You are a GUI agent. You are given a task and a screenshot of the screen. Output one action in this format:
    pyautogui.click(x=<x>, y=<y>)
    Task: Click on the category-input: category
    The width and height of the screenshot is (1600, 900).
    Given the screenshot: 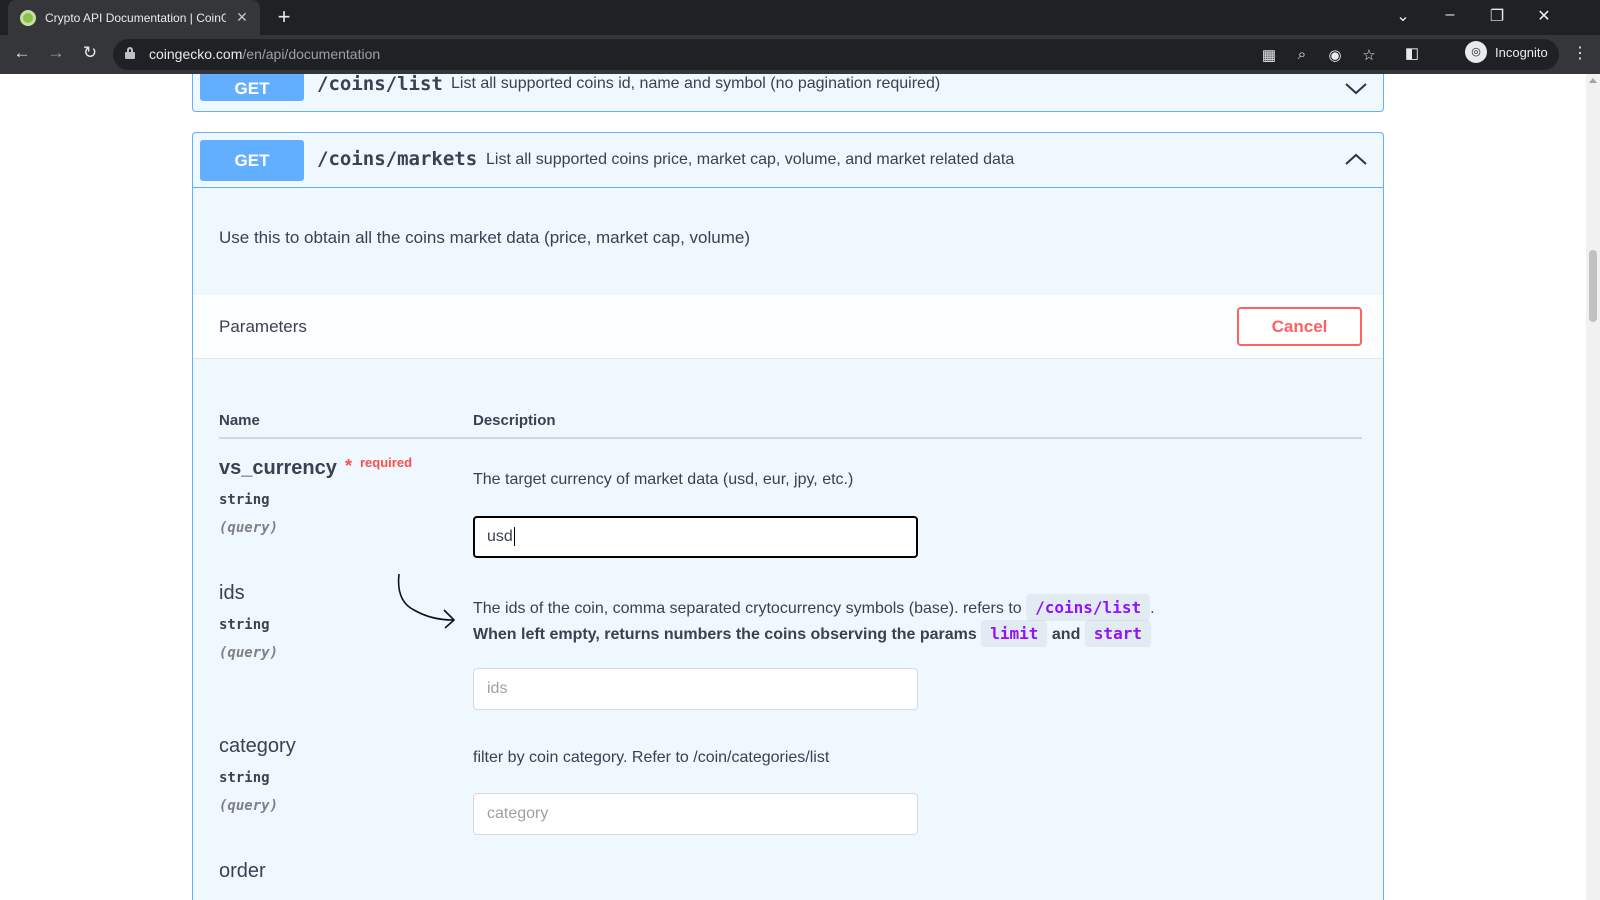 What is the action you would take?
    pyautogui.click(x=695, y=814)
    